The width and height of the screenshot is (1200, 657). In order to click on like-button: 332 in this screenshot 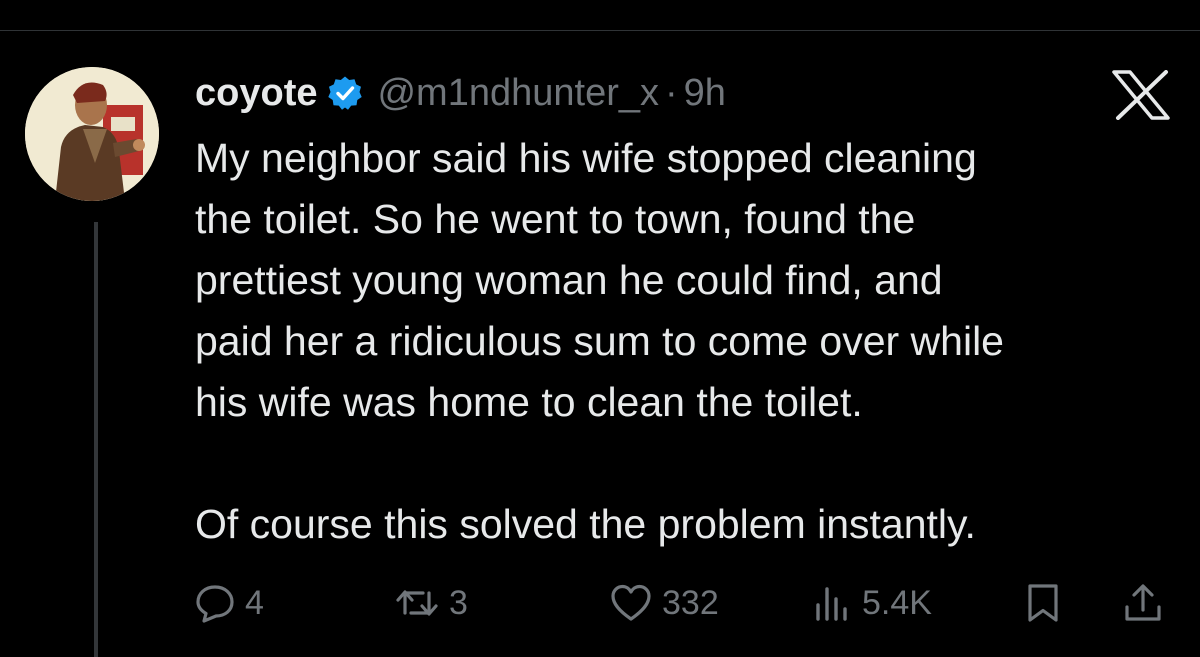, I will do `click(664, 603)`.